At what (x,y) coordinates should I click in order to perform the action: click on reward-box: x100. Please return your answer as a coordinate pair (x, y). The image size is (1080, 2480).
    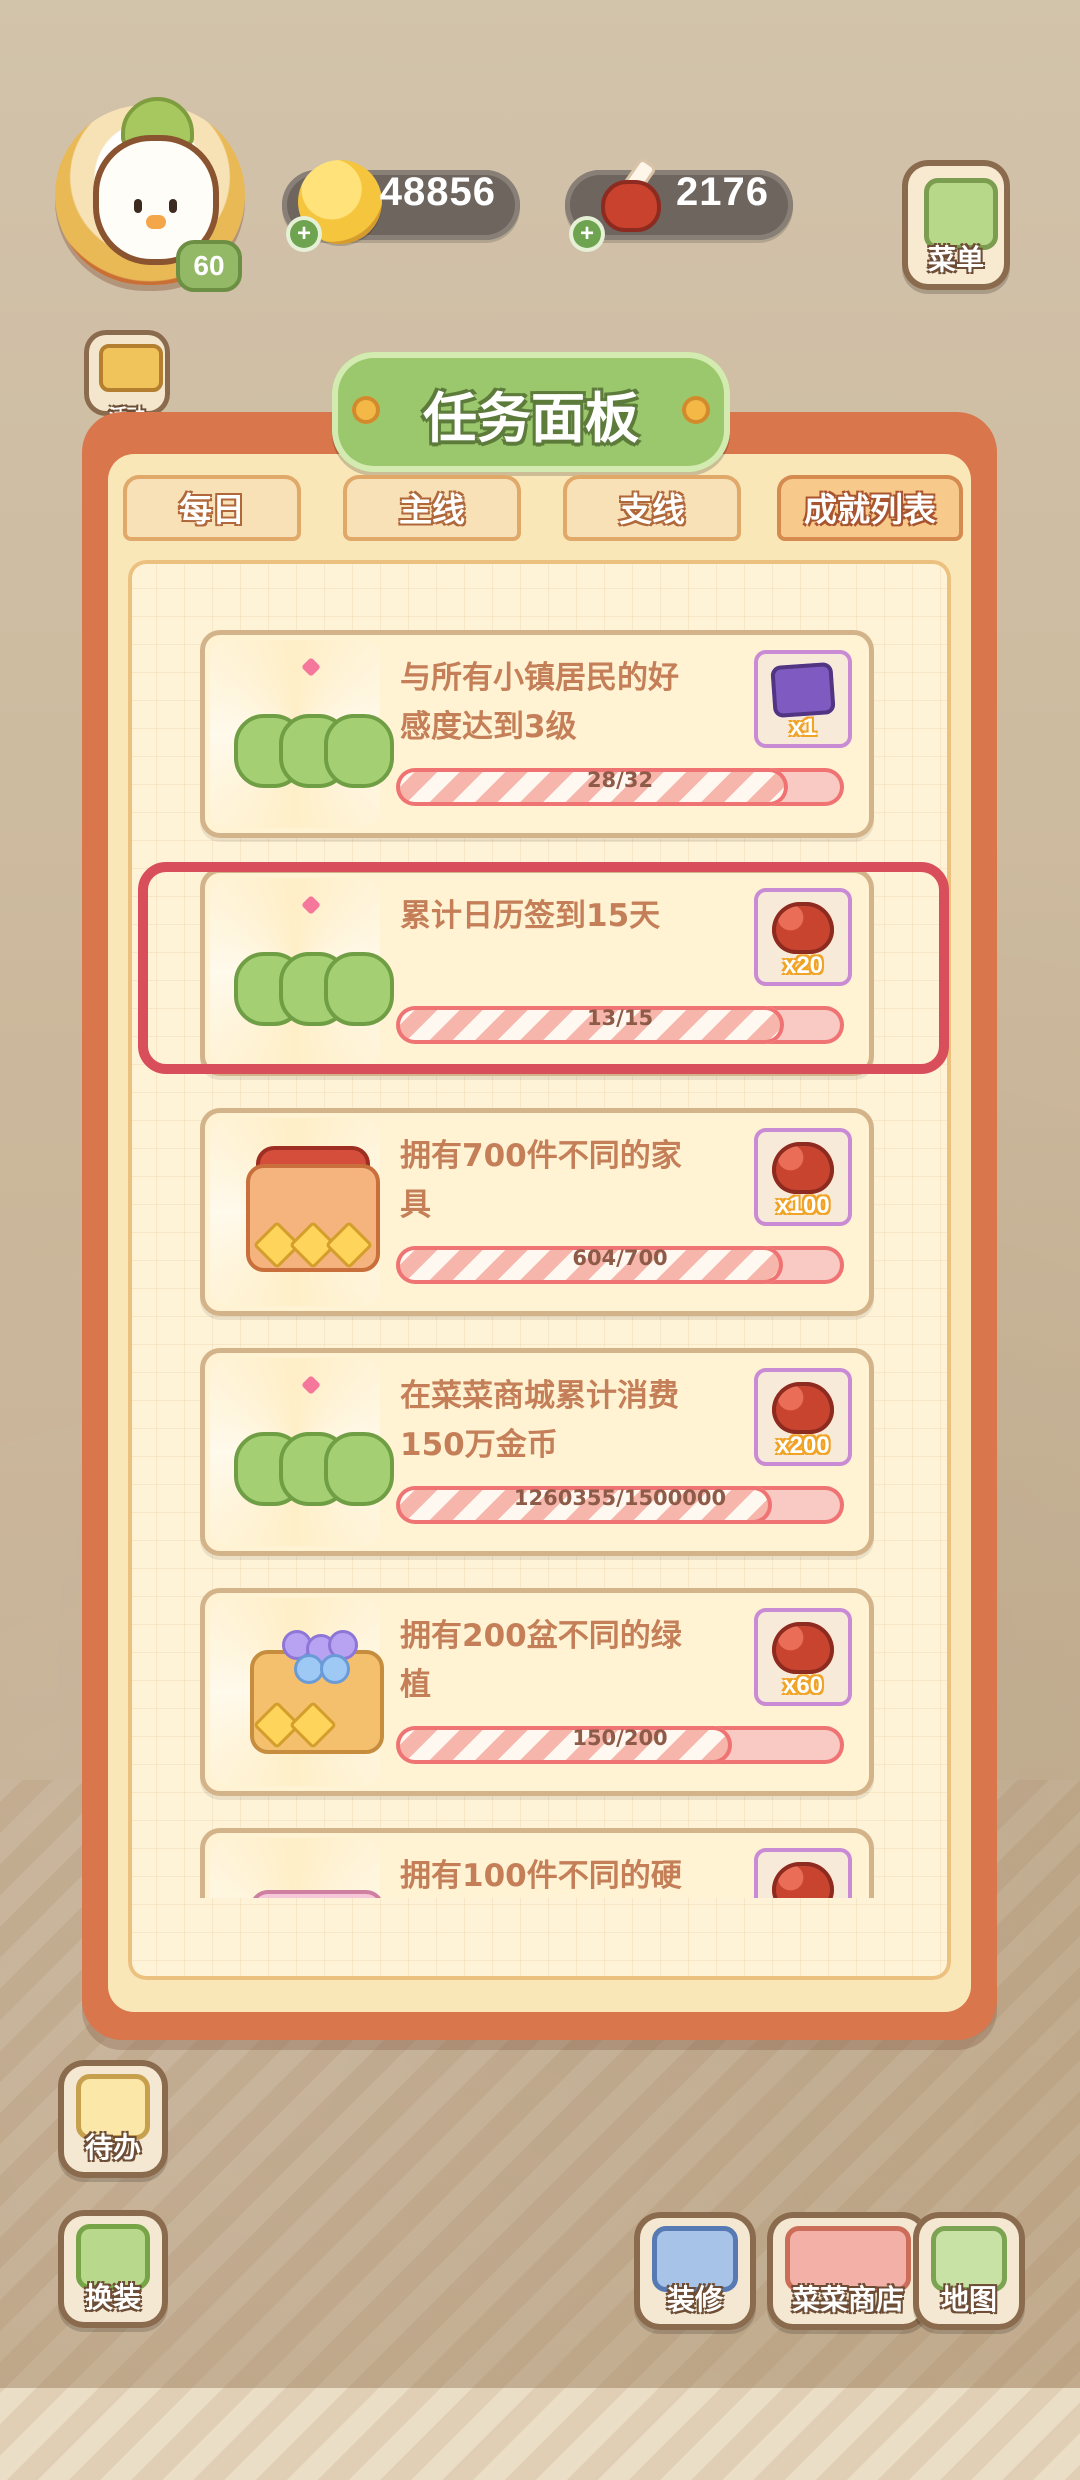
    Looking at the image, I should click on (803, 1177).